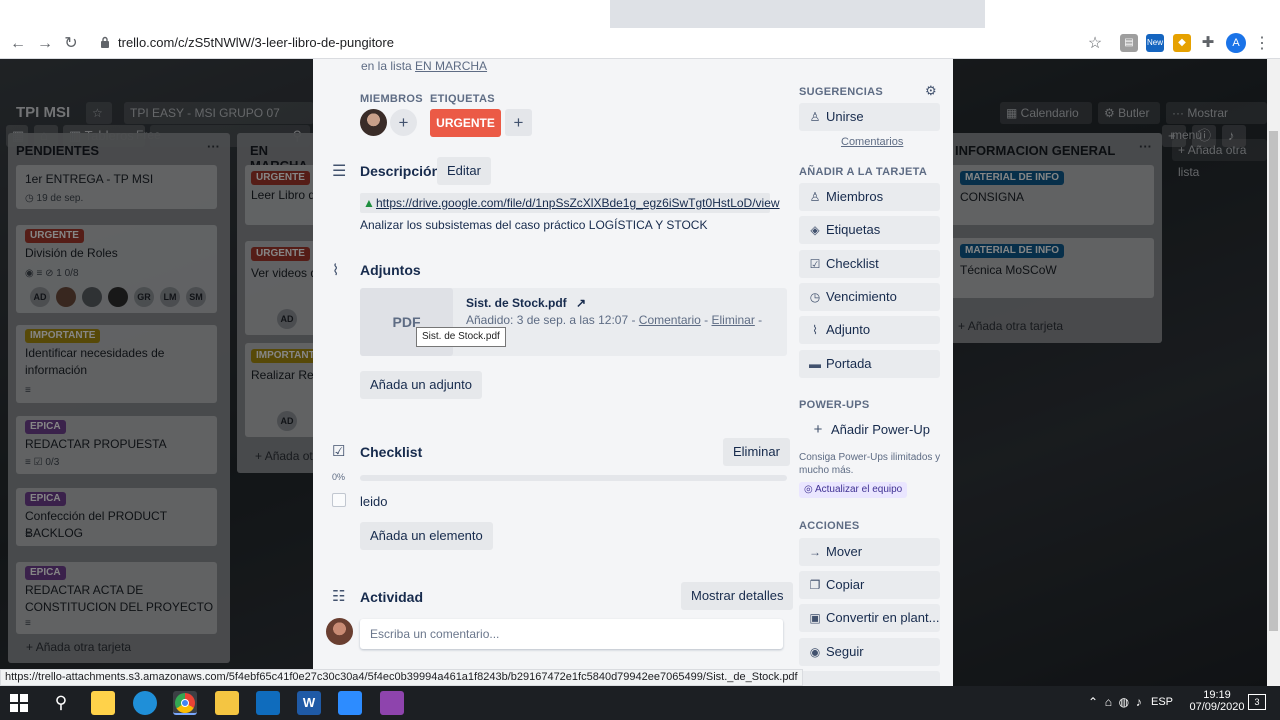  I want to click on back-icon: ←, so click(18, 44).